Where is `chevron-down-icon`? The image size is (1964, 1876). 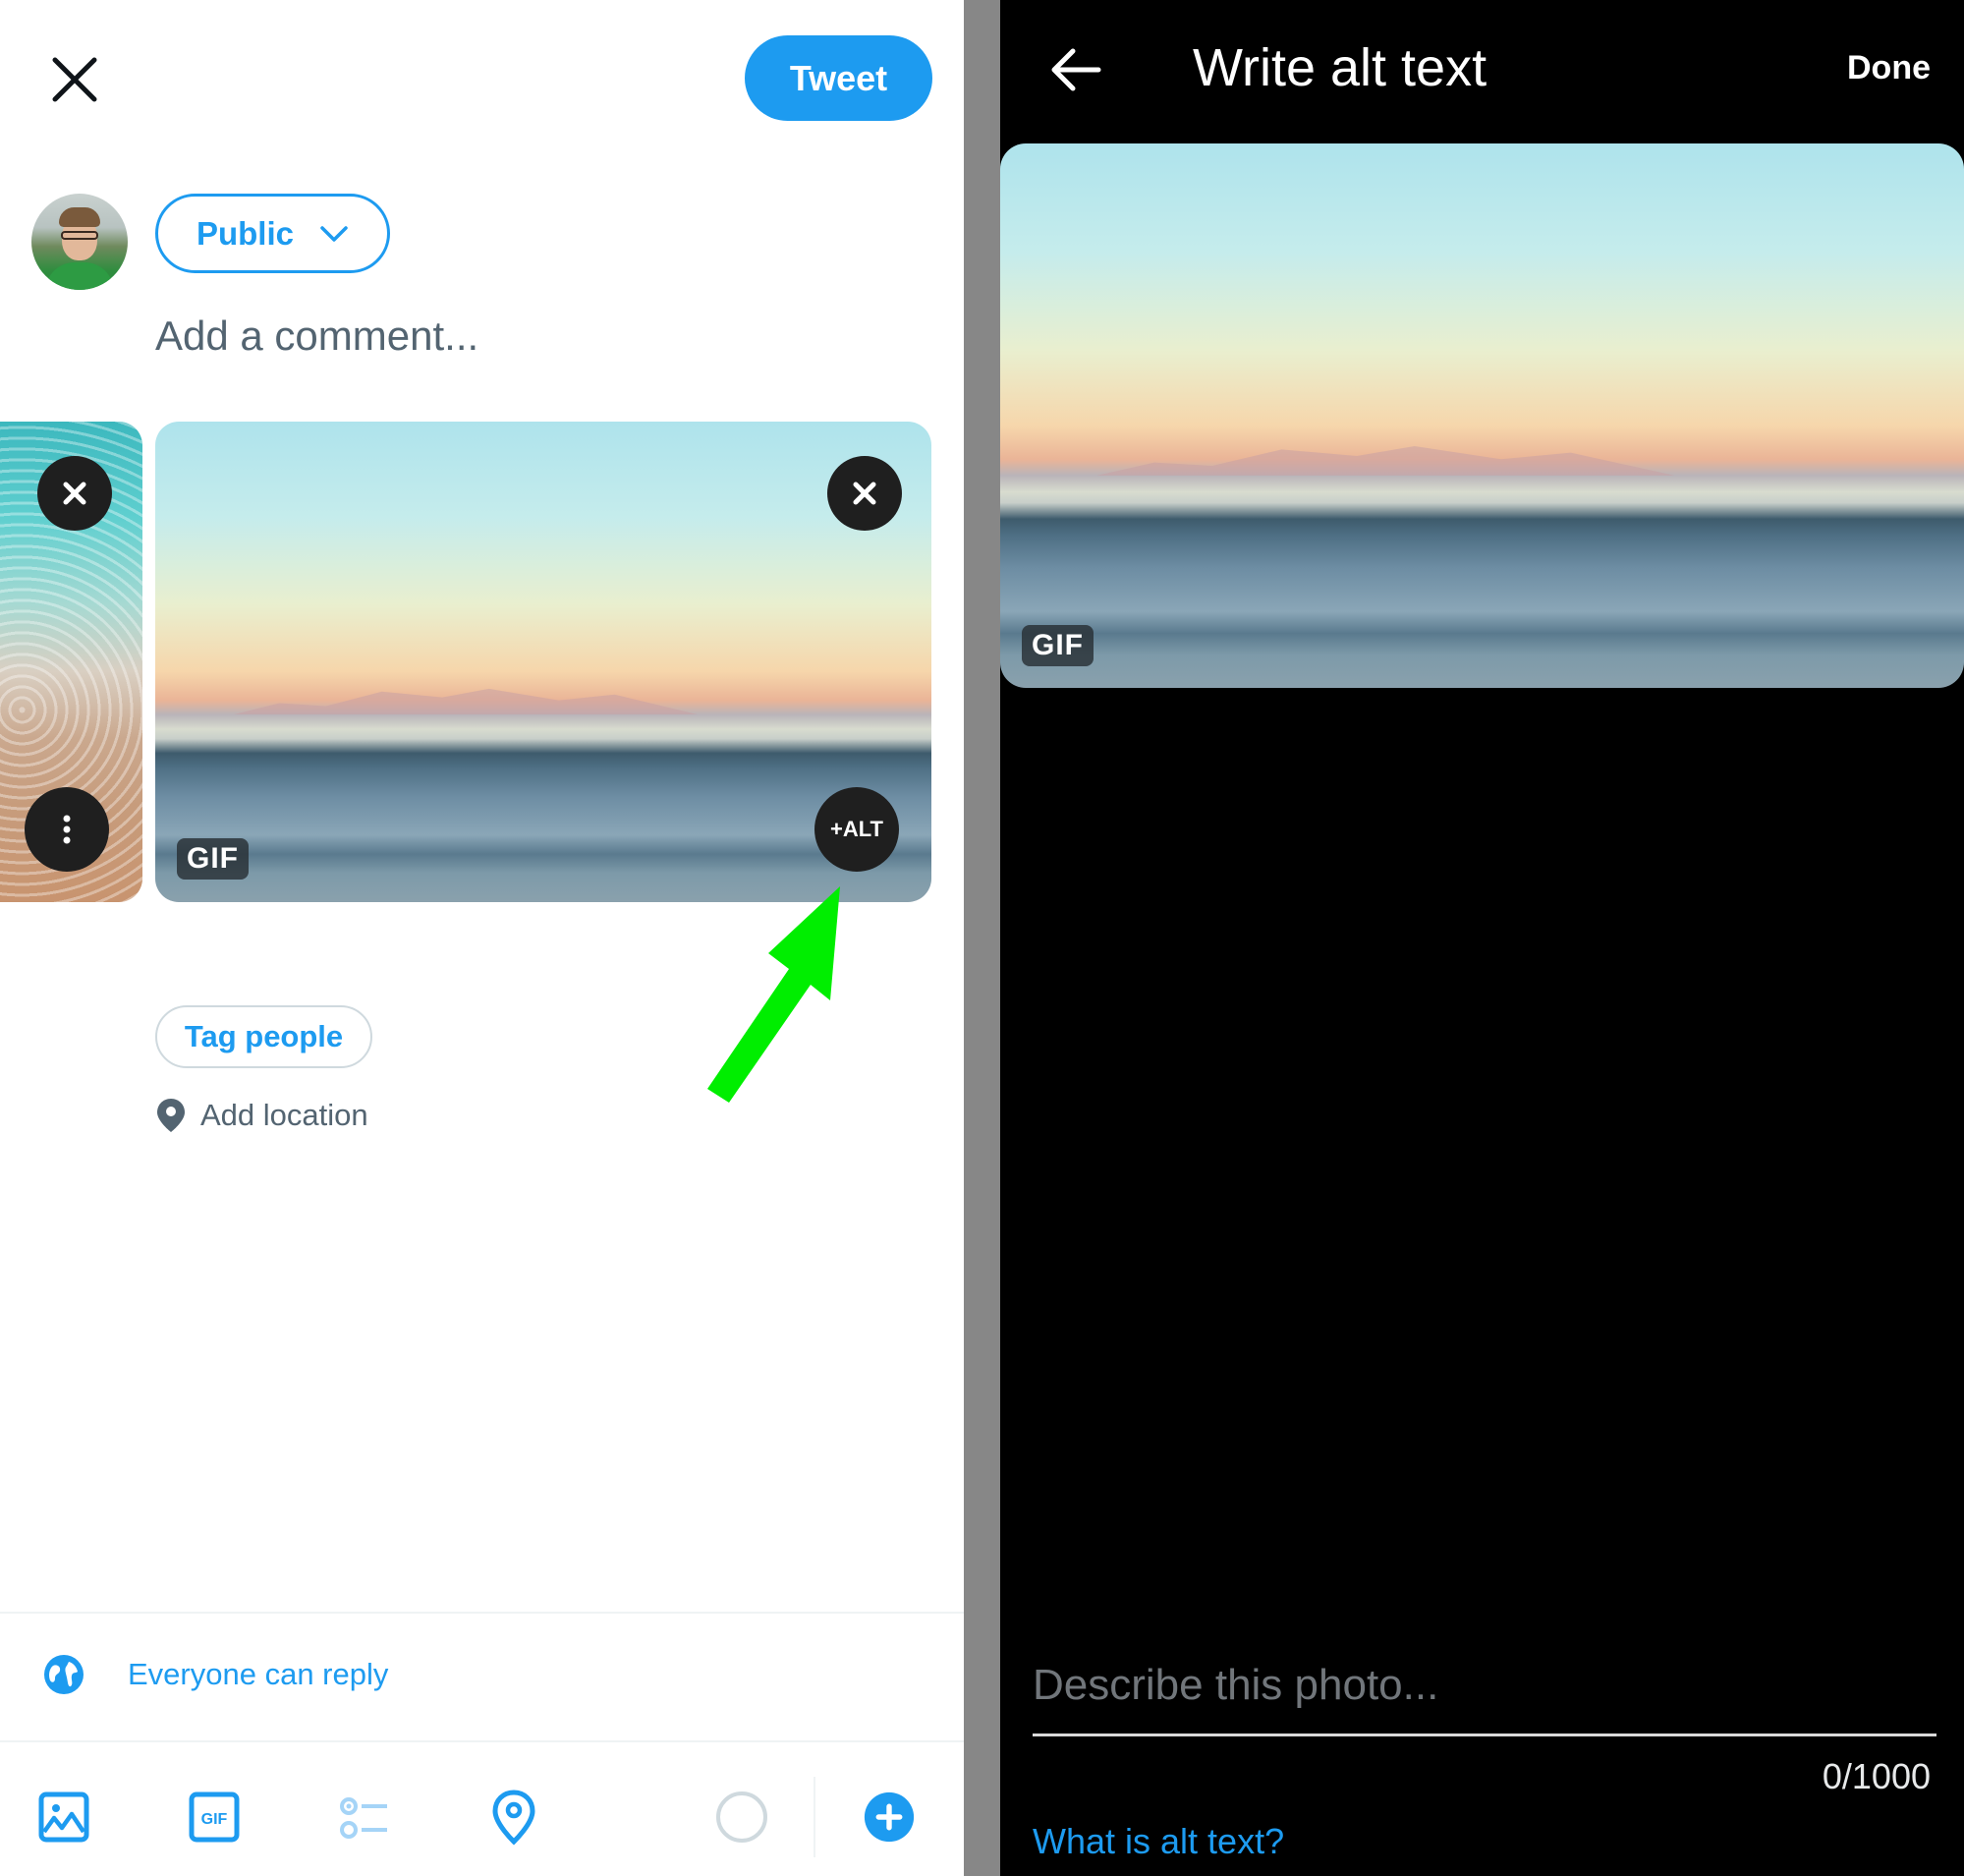 chevron-down-icon is located at coordinates (334, 233).